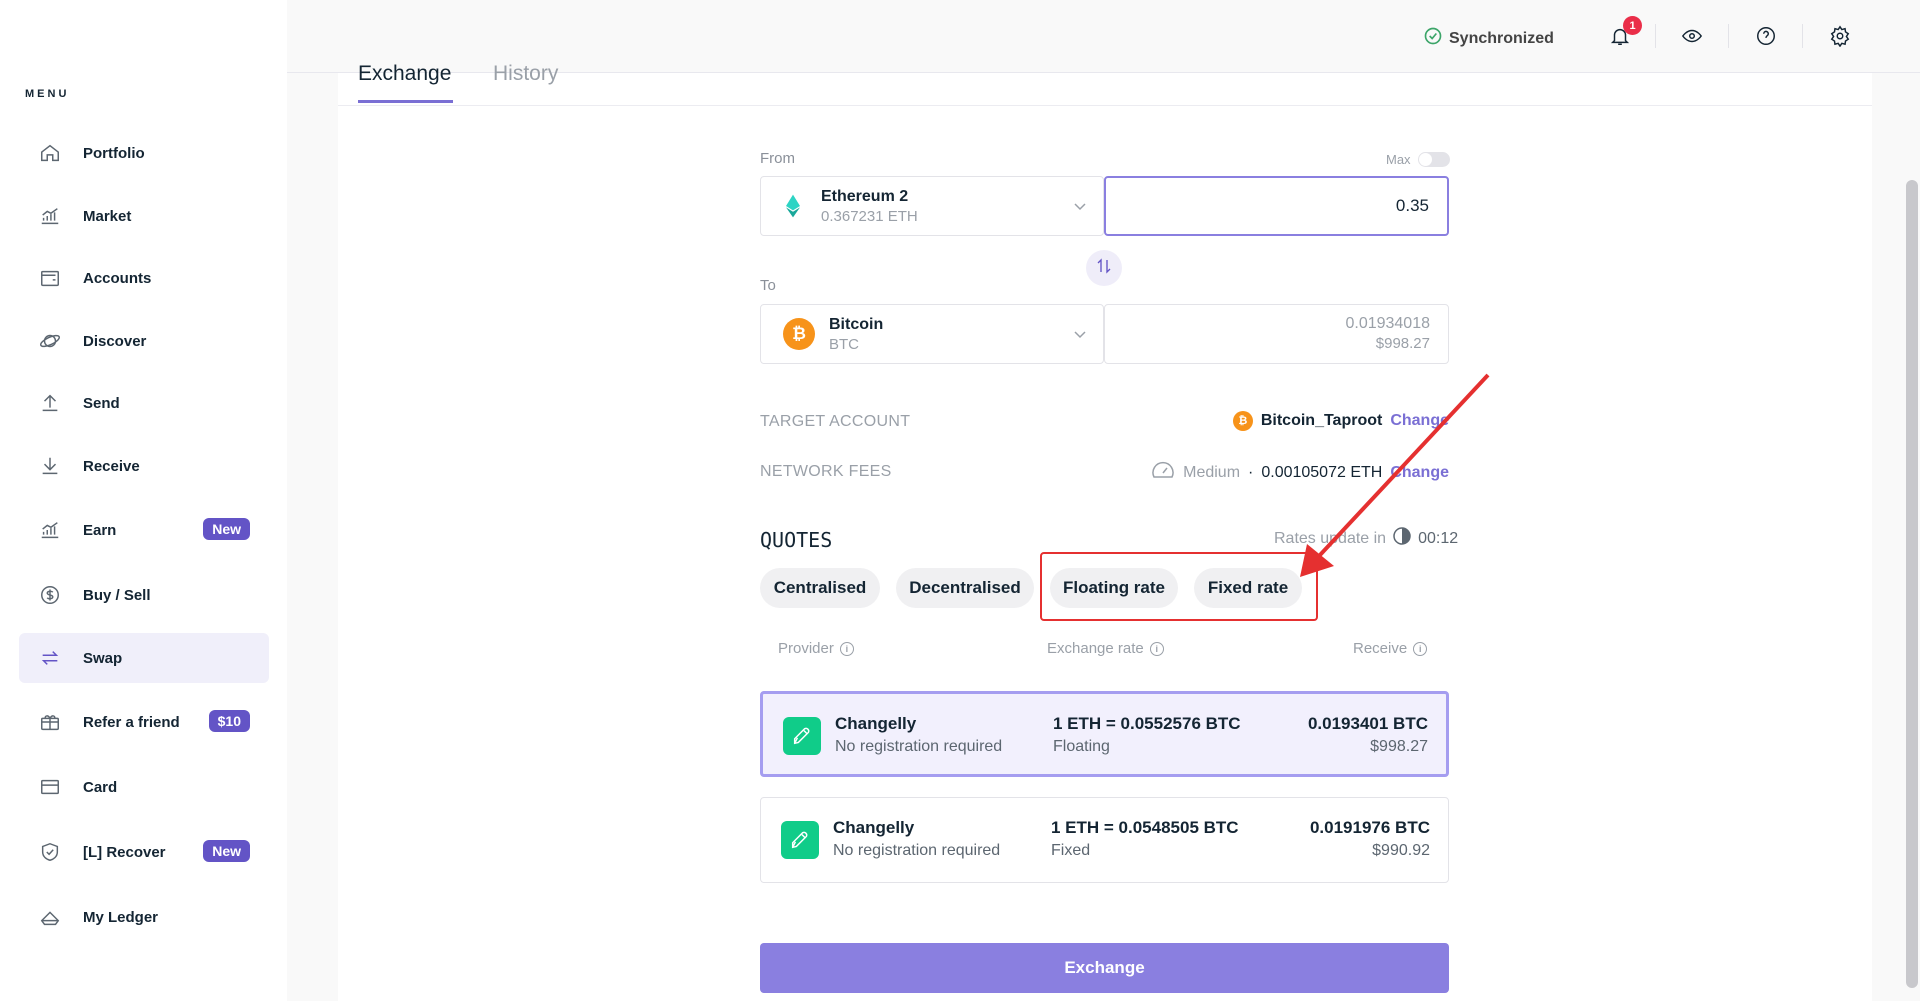 Image resolution: width=1920 pixels, height=1001 pixels. Describe the element at coordinates (869, 216) in the screenshot. I see `from-coin-balance: 0.367231 ETH` at that location.